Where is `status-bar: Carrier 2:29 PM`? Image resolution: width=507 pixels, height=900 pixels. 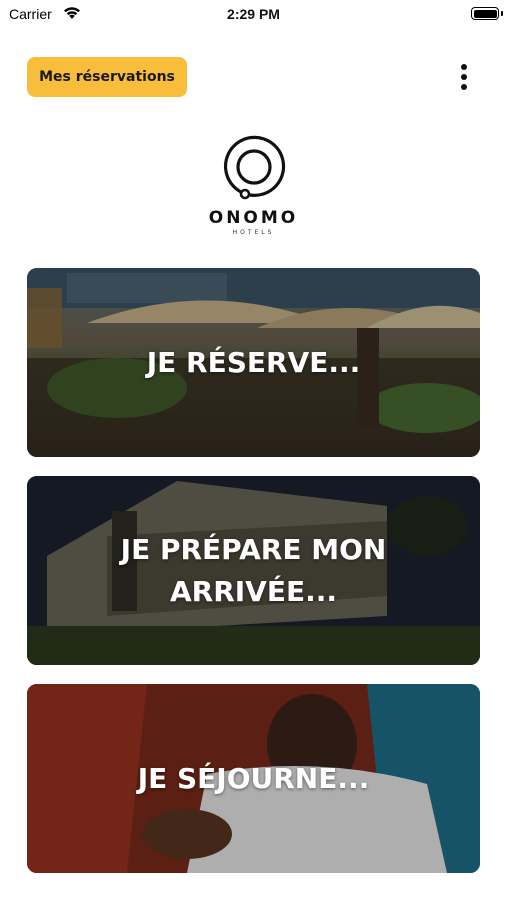 status-bar: Carrier 2:29 PM is located at coordinates (253, 15).